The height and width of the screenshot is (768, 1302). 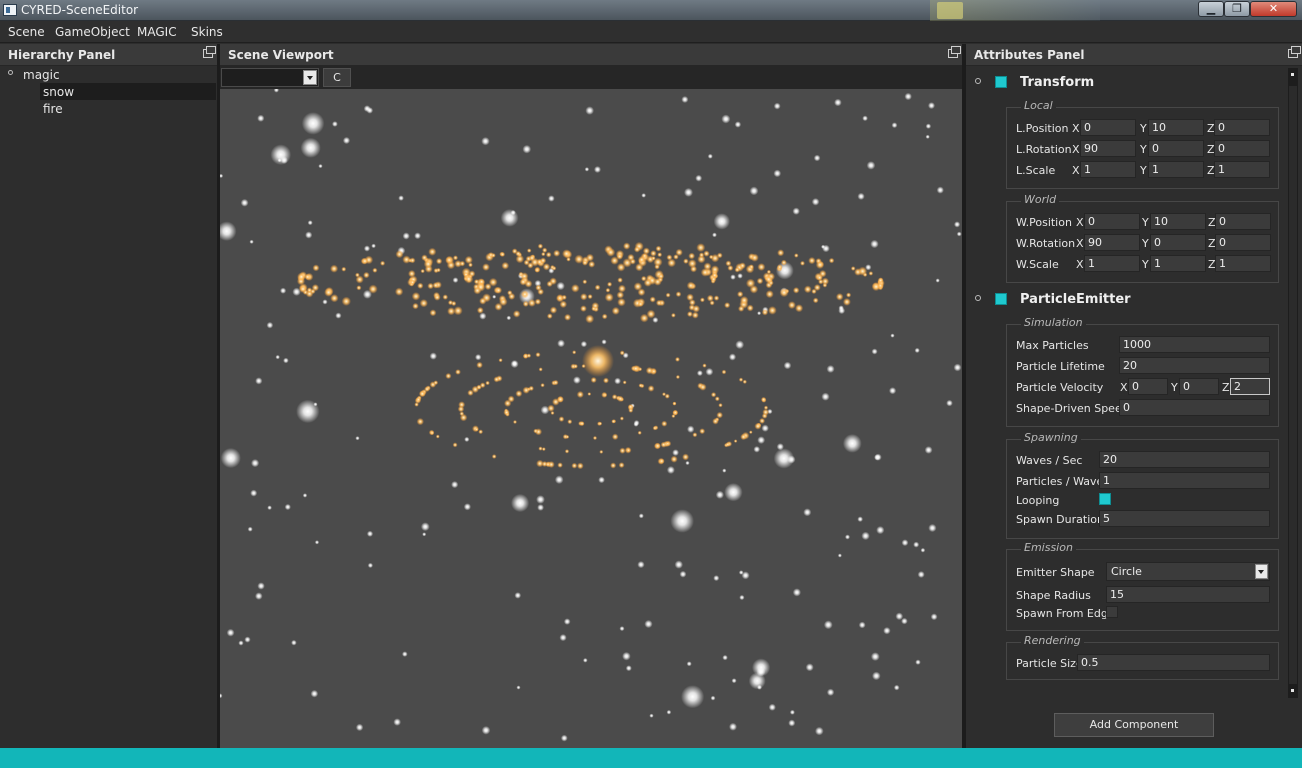 I want to click on tree-item-snow: snow, so click(x=128, y=91).